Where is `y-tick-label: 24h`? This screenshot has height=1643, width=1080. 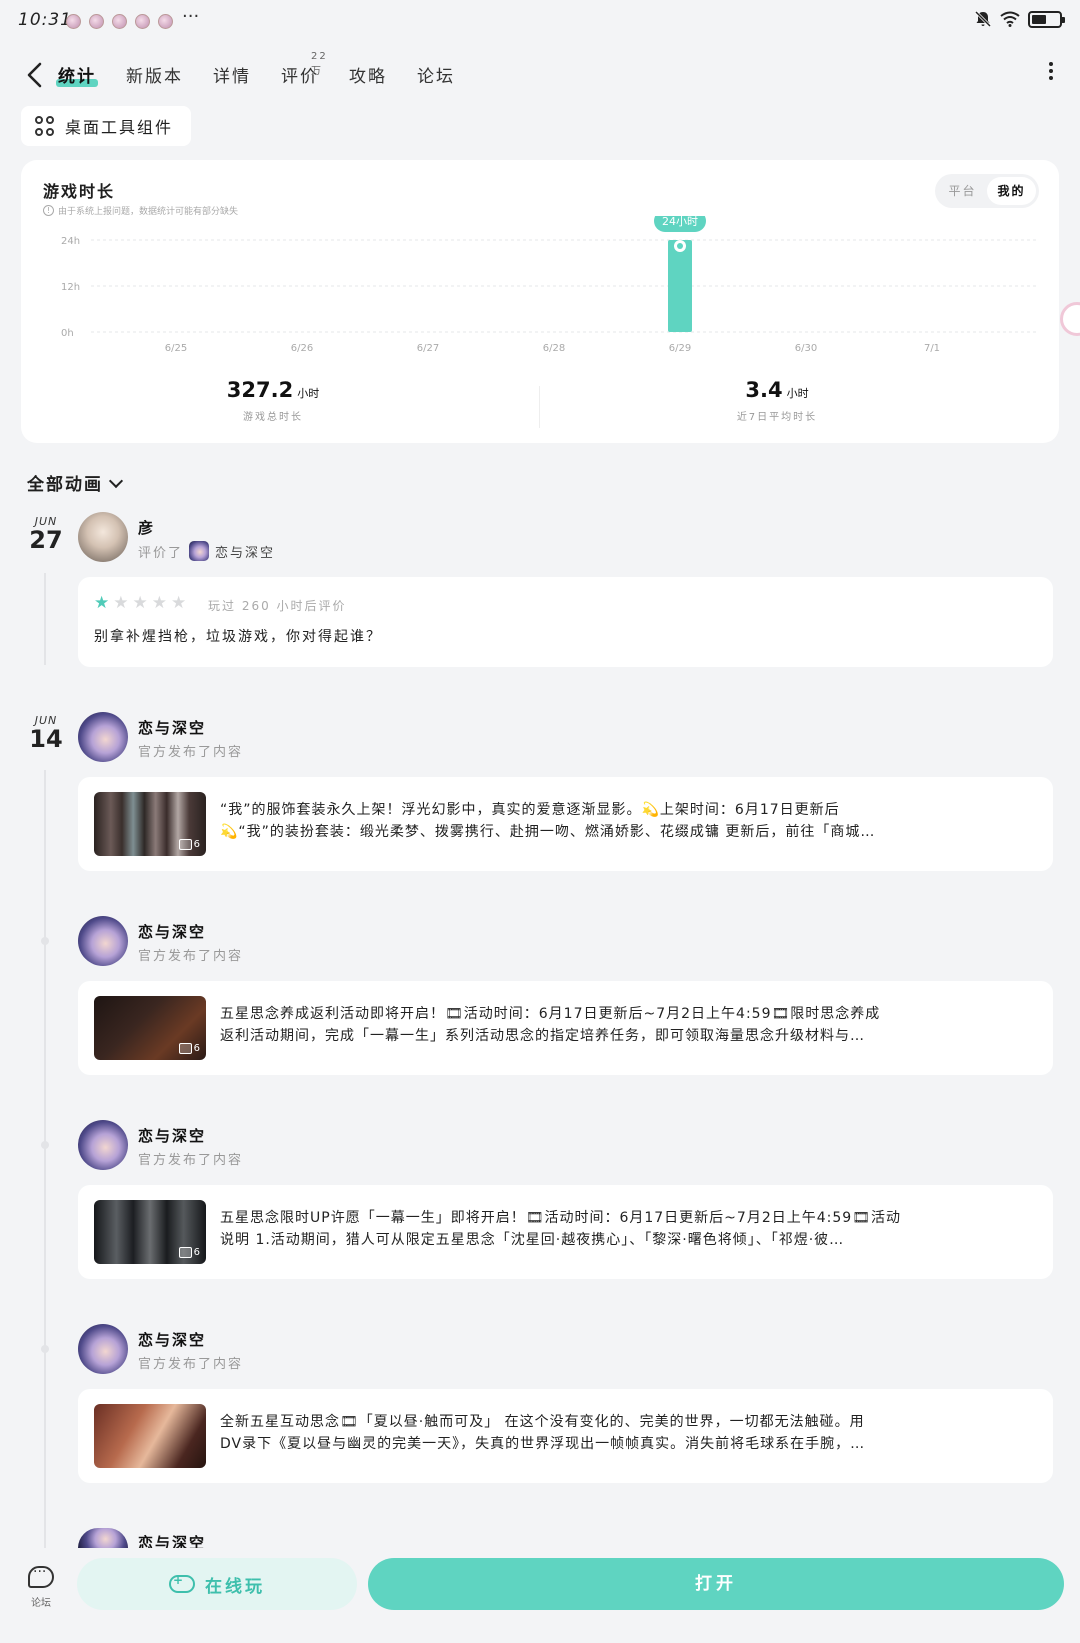
y-tick-label: 24h is located at coordinates (70, 241).